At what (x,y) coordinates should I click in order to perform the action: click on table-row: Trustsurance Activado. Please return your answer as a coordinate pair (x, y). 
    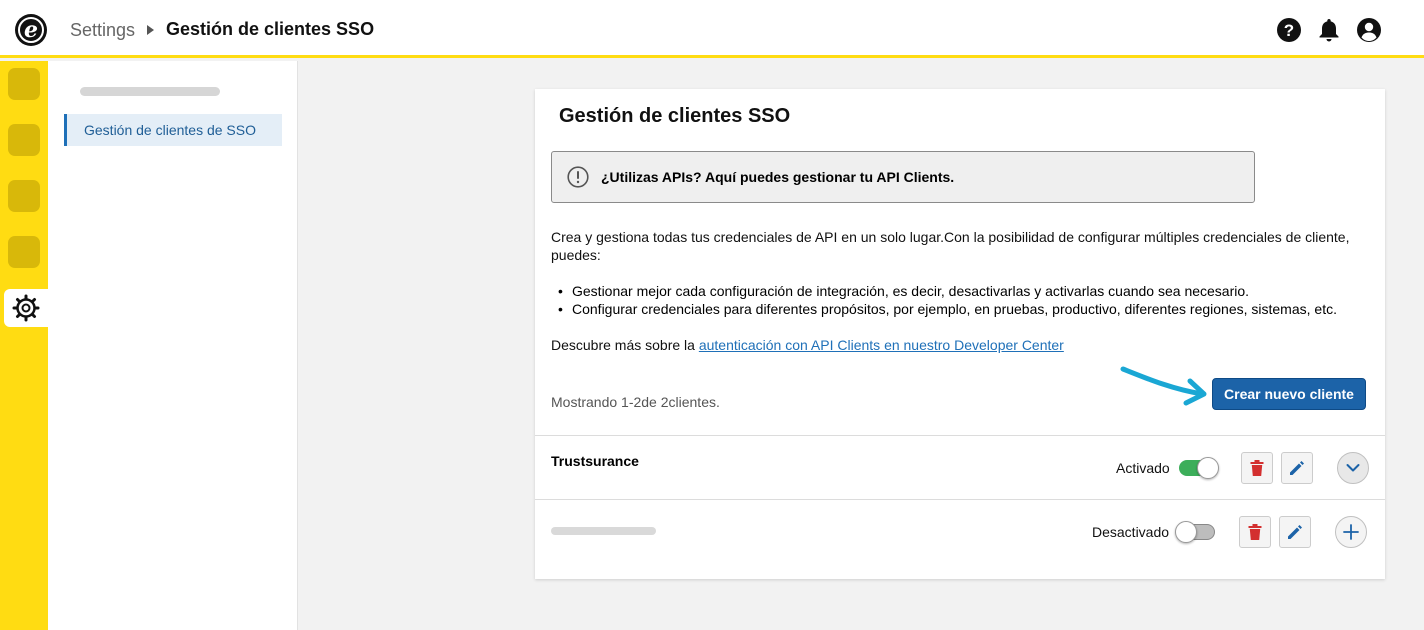
    Looking at the image, I should click on (960, 467).